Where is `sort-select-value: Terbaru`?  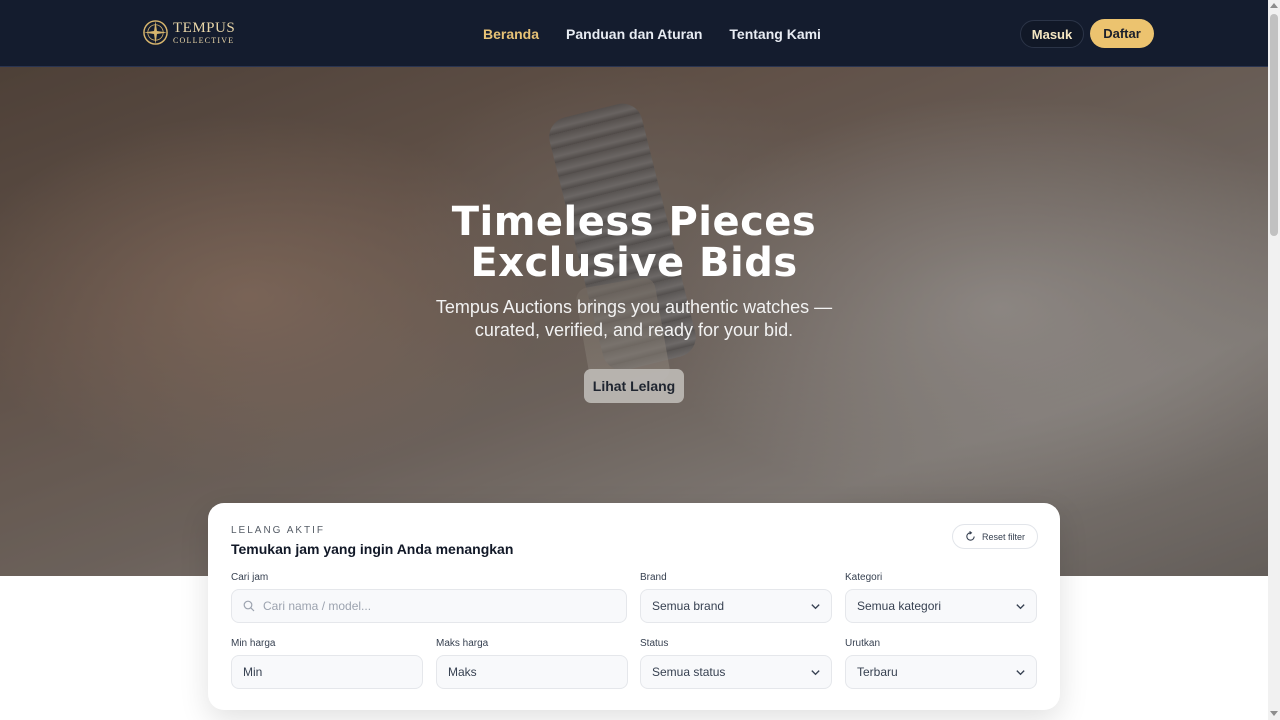
sort-select-value: Terbaru is located at coordinates (877, 672).